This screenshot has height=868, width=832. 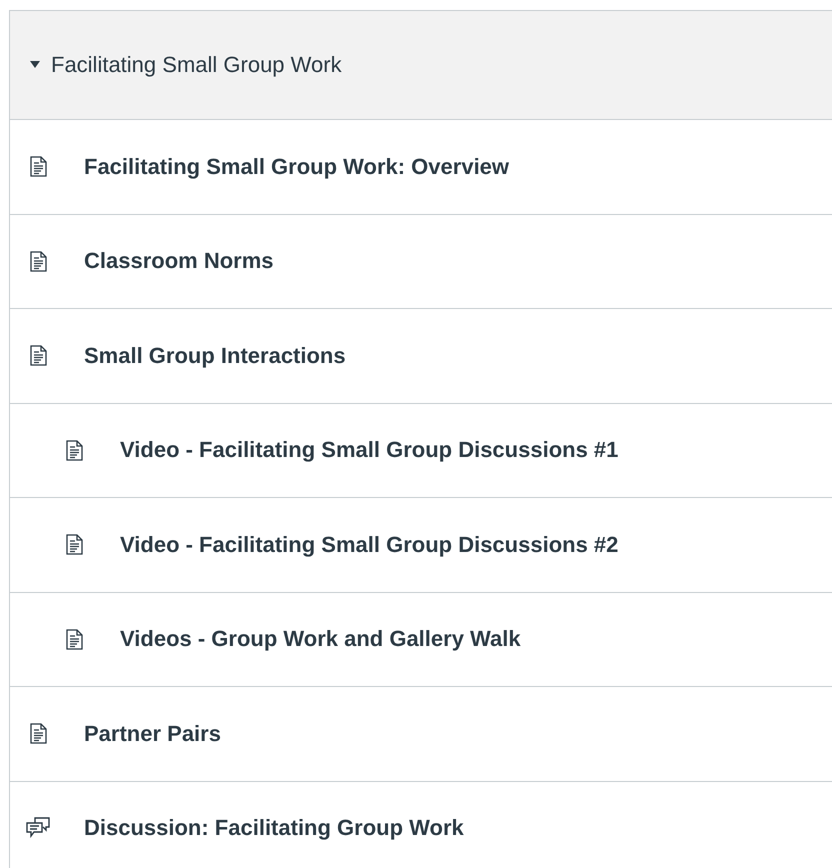 I want to click on module-title: Facilitating Small Group Work, so click(x=196, y=65).